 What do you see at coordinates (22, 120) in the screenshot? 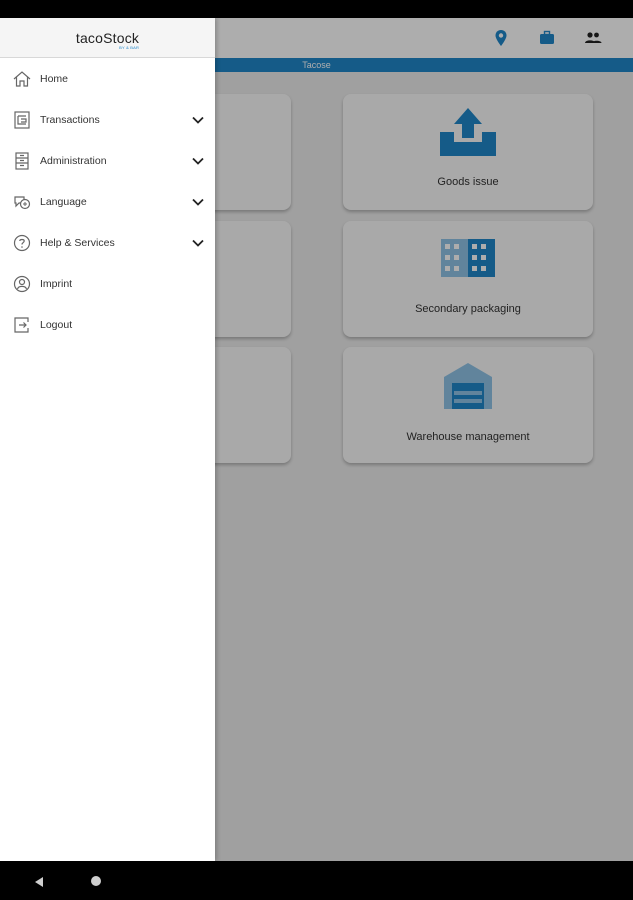
I see `transactions-icon` at bounding box center [22, 120].